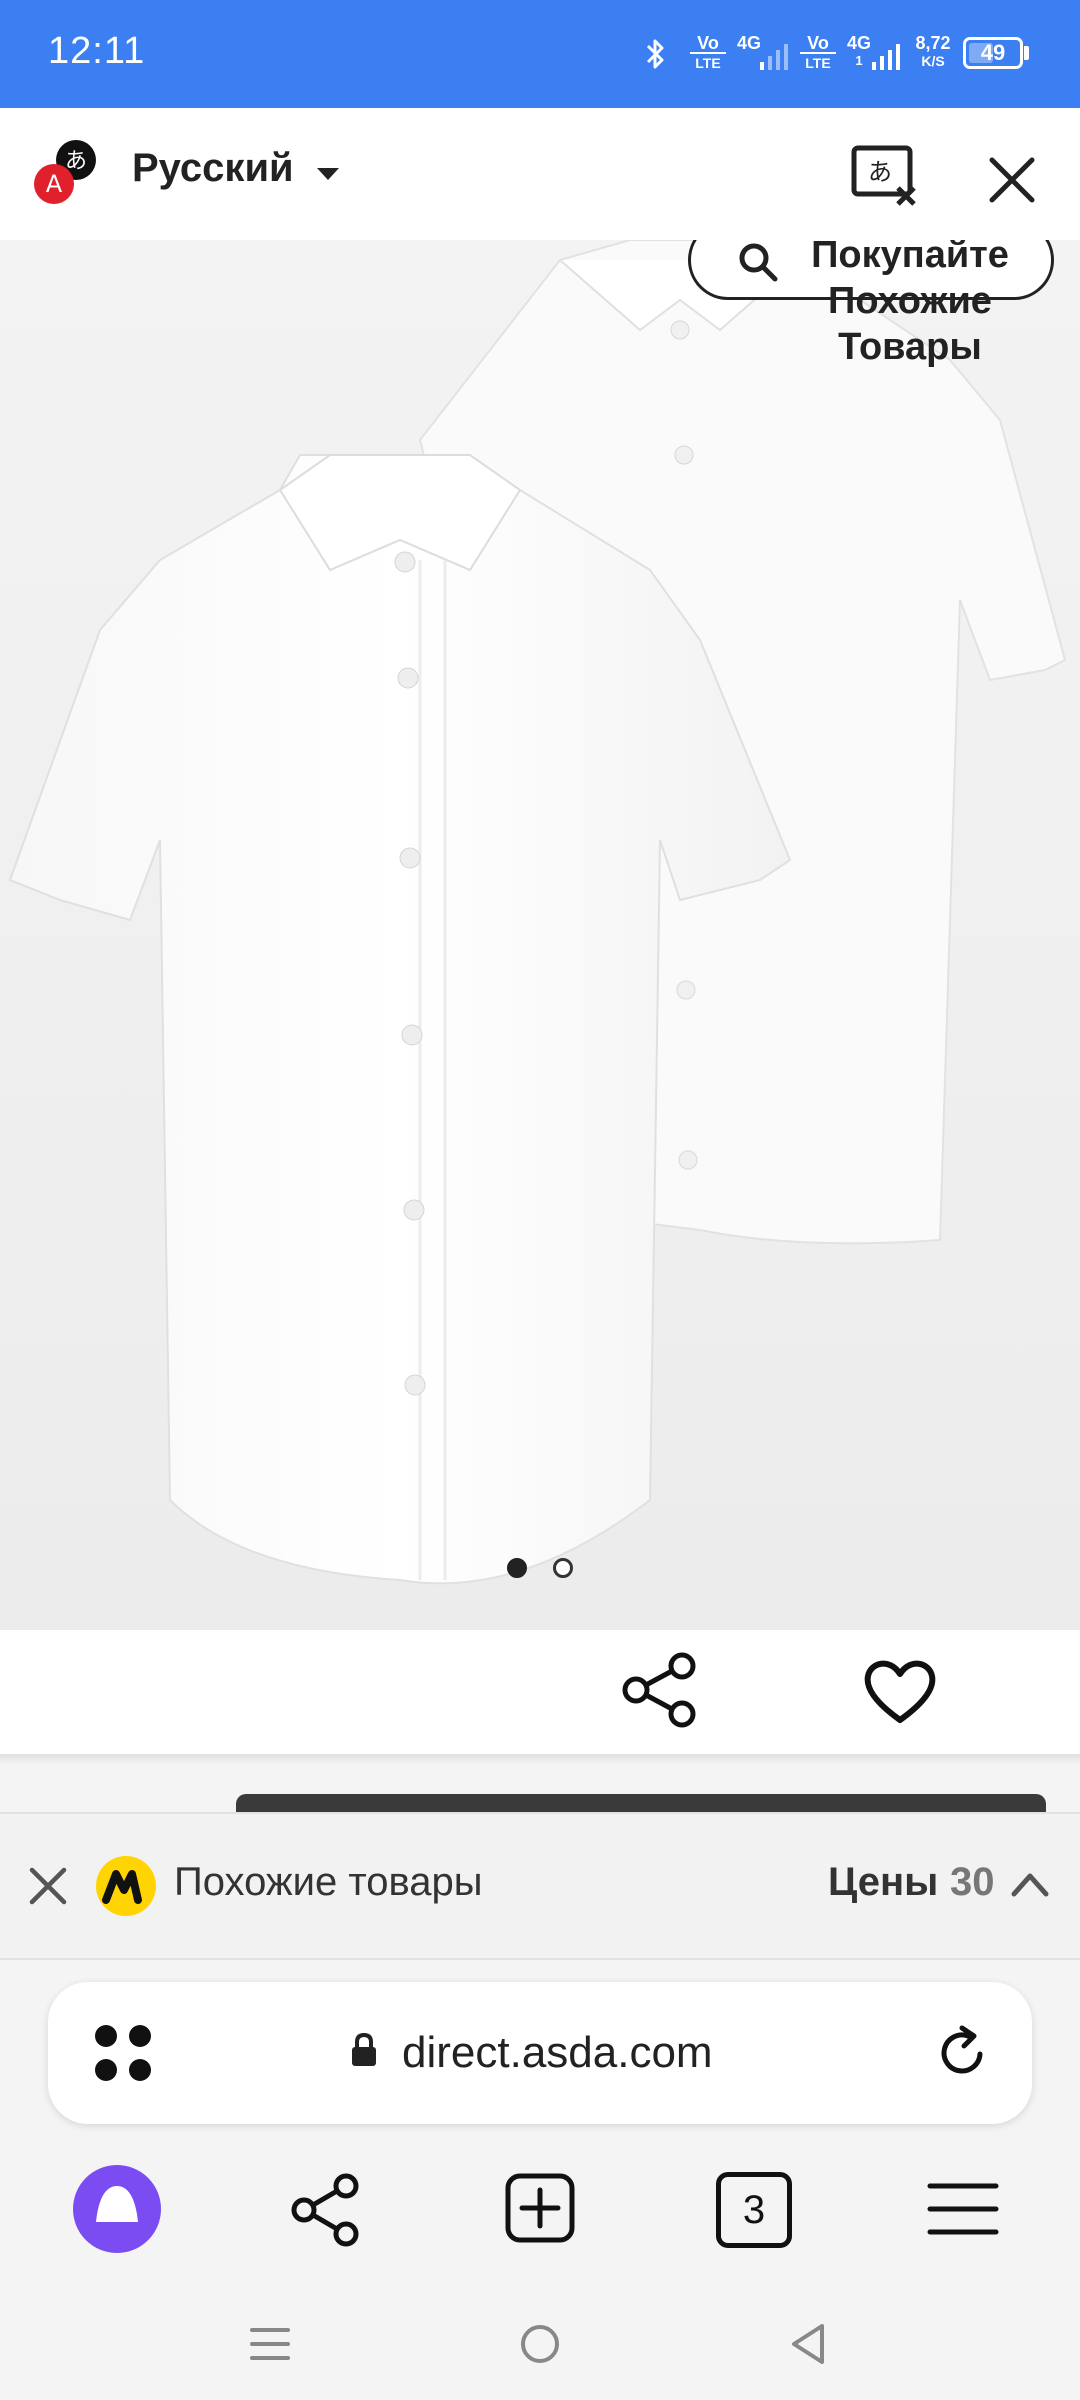 This screenshot has width=1080, height=2400. Describe the element at coordinates (67, 173) in the screenshot. I see `translate-language-icon: あ A` at that location.